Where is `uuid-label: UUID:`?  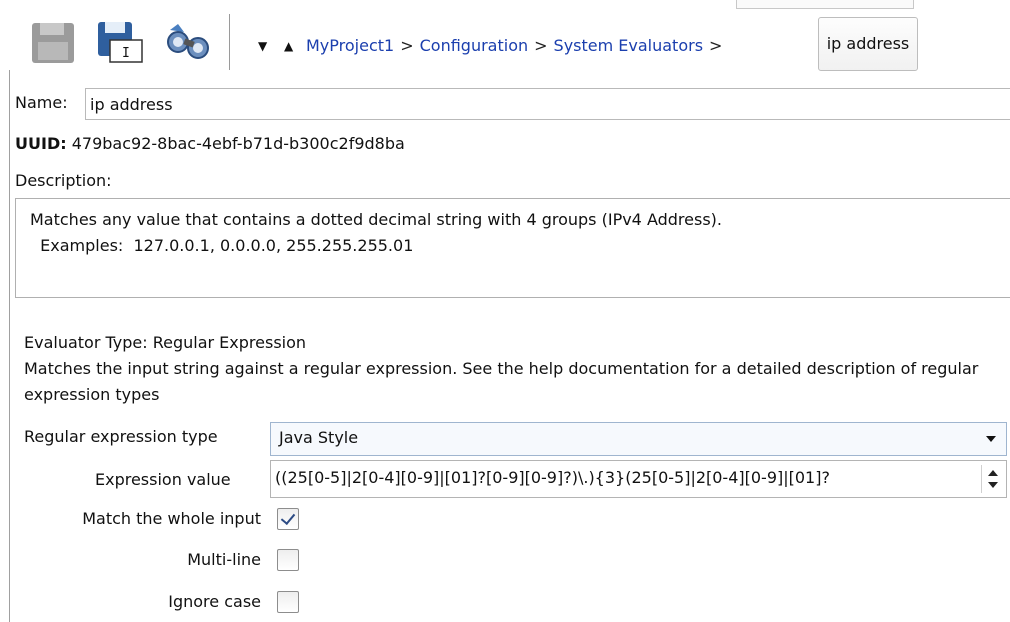 uuid-label: UUID: is located at coordinates (41, 143).